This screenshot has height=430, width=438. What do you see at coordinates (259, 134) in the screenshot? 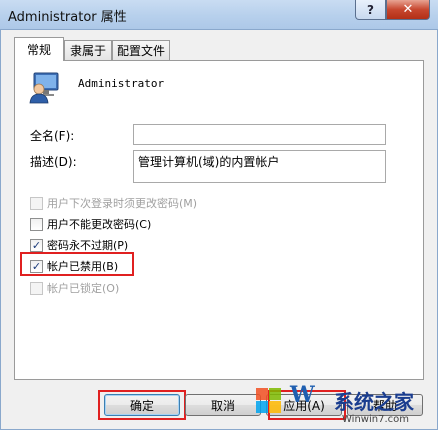
I see `fullname-field` at bounding box center [259, 134].